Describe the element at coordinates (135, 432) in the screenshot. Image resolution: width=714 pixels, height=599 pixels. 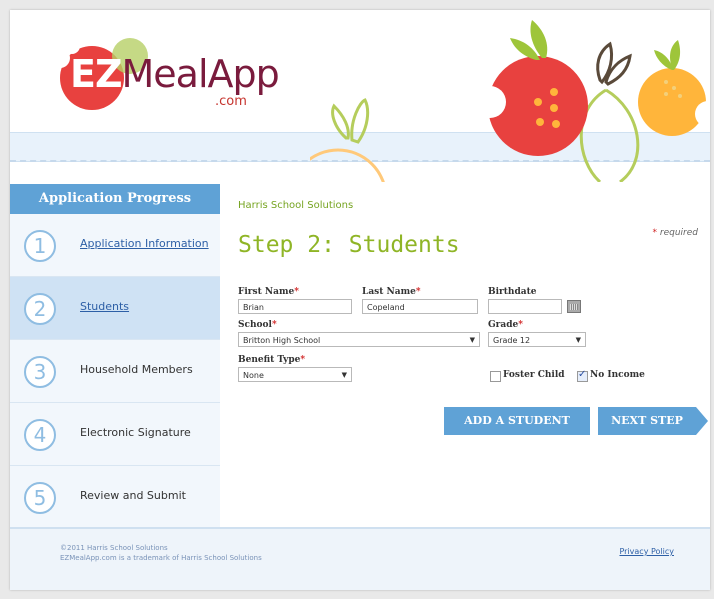
I see `step-label: Electronic Signature` at that location.